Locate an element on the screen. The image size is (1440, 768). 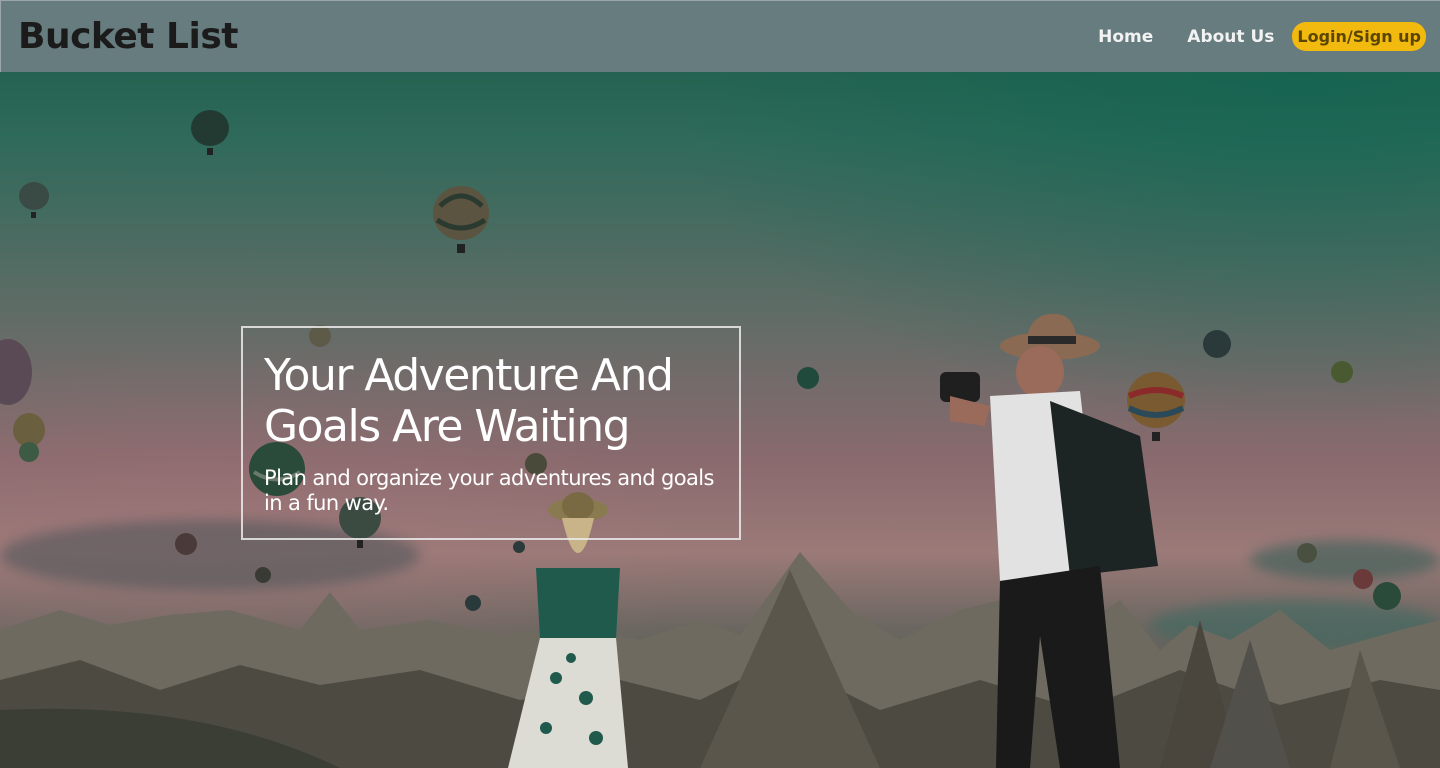
nav-link-home: Home is located at coordinates (1125, 37).